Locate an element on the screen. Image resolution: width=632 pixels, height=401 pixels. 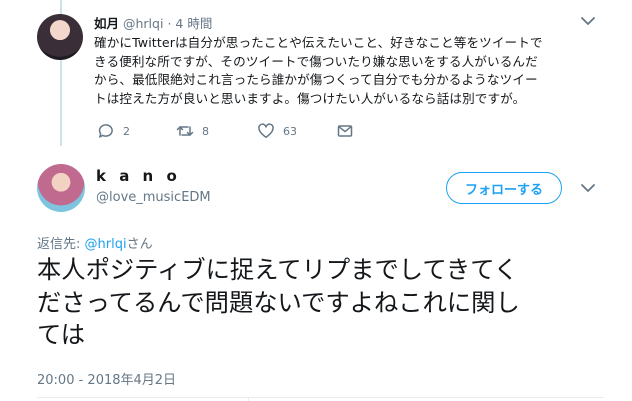
reply-tweet-header: 如月 @hrlqi · 4 時間 is located at coordinates (153, 22).